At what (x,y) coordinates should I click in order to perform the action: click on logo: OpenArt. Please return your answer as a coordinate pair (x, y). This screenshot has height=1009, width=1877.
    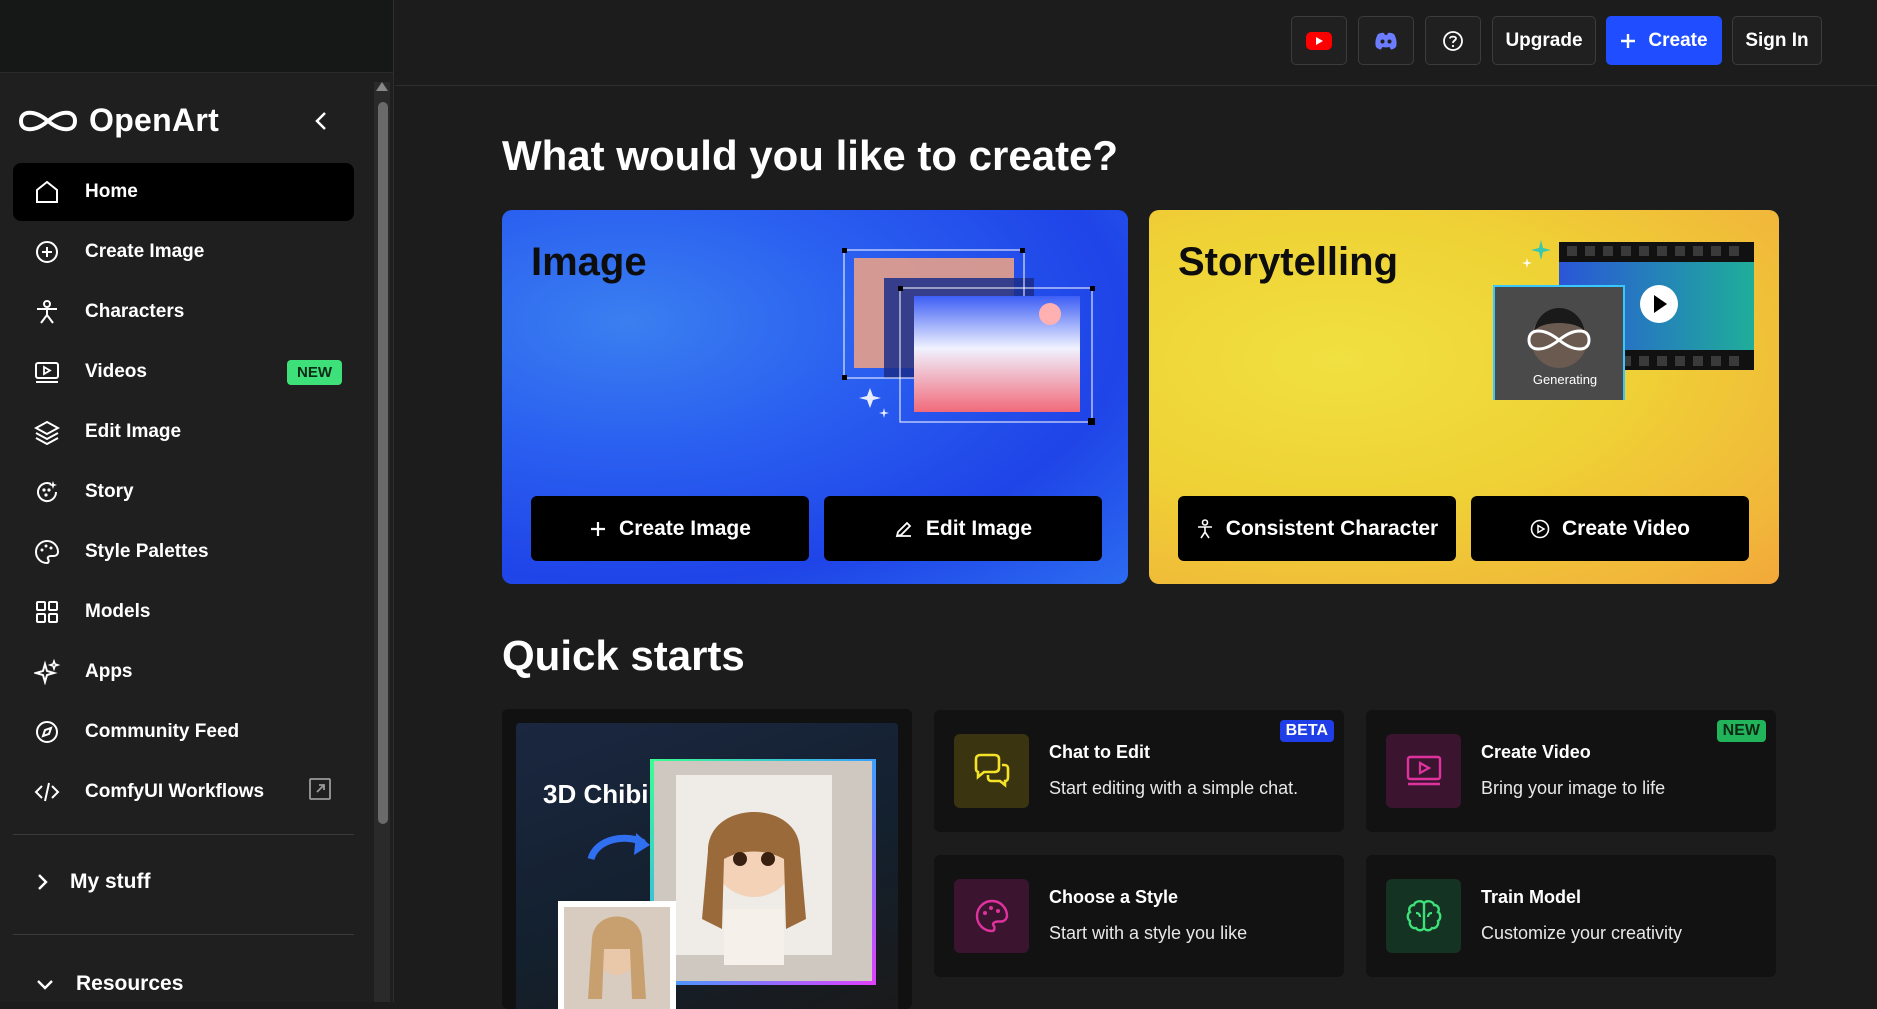
    Looking at the image, I should click on (118, 120).